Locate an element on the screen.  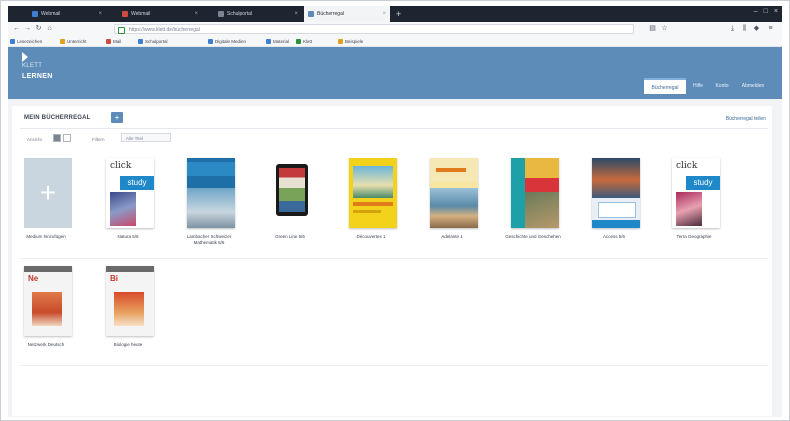
logo-arrow-icon is located at coordinates (25, 57).